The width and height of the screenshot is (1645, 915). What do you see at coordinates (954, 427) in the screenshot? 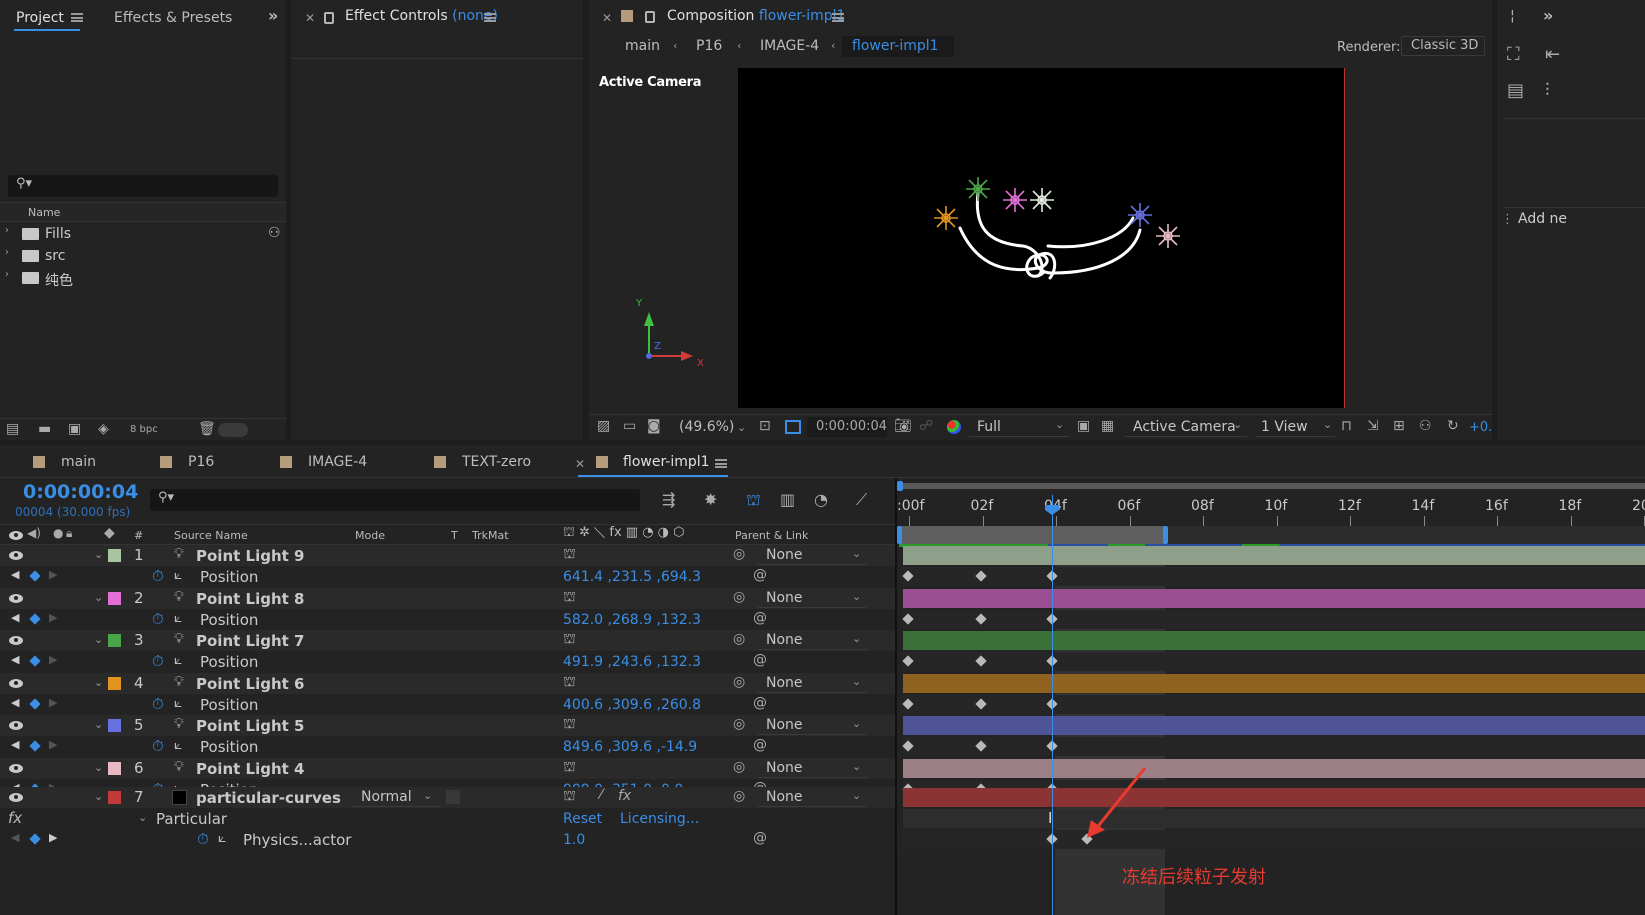
I see `rgb-channels-icon` at bounding box center [954, 427].